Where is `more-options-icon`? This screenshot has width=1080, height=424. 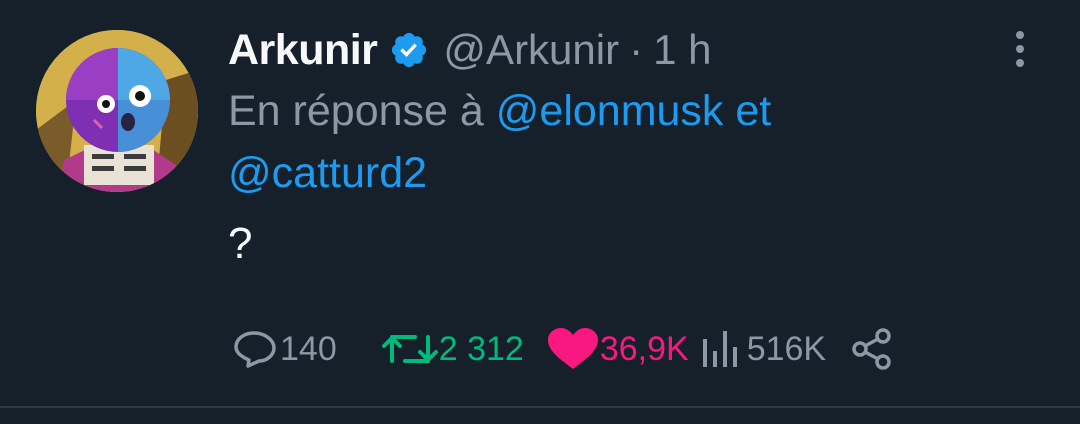
more-options-icon is located at coordinates (1020, 49).